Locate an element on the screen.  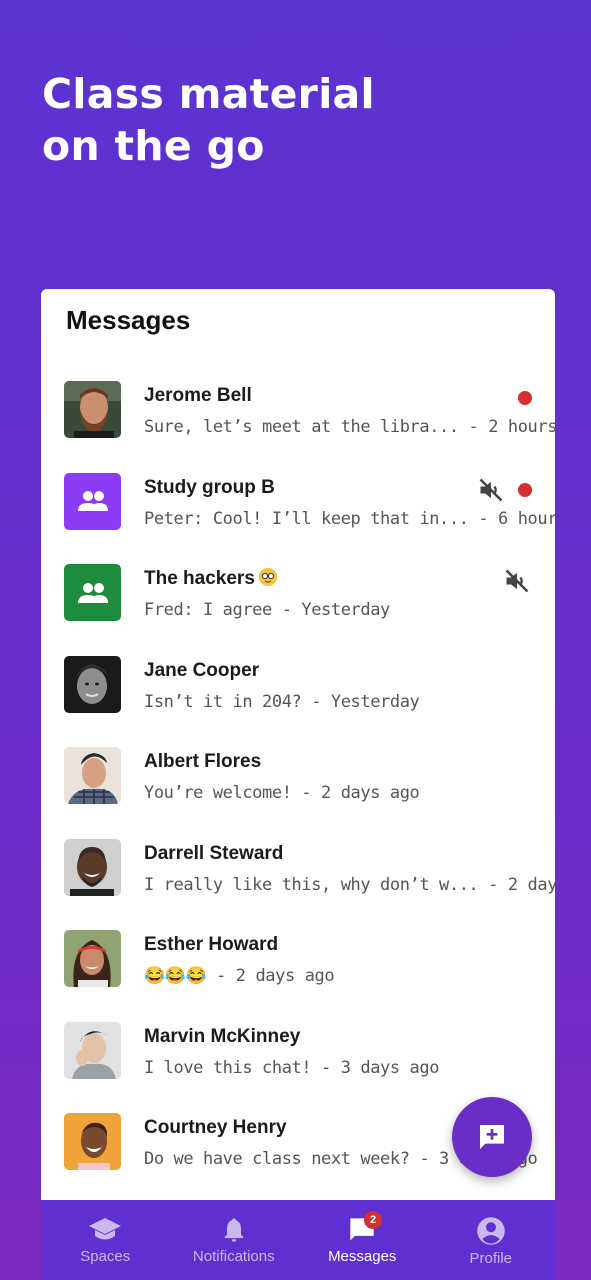
nav-item-messages: 2 Messages is located at coordinates (362, 1240).